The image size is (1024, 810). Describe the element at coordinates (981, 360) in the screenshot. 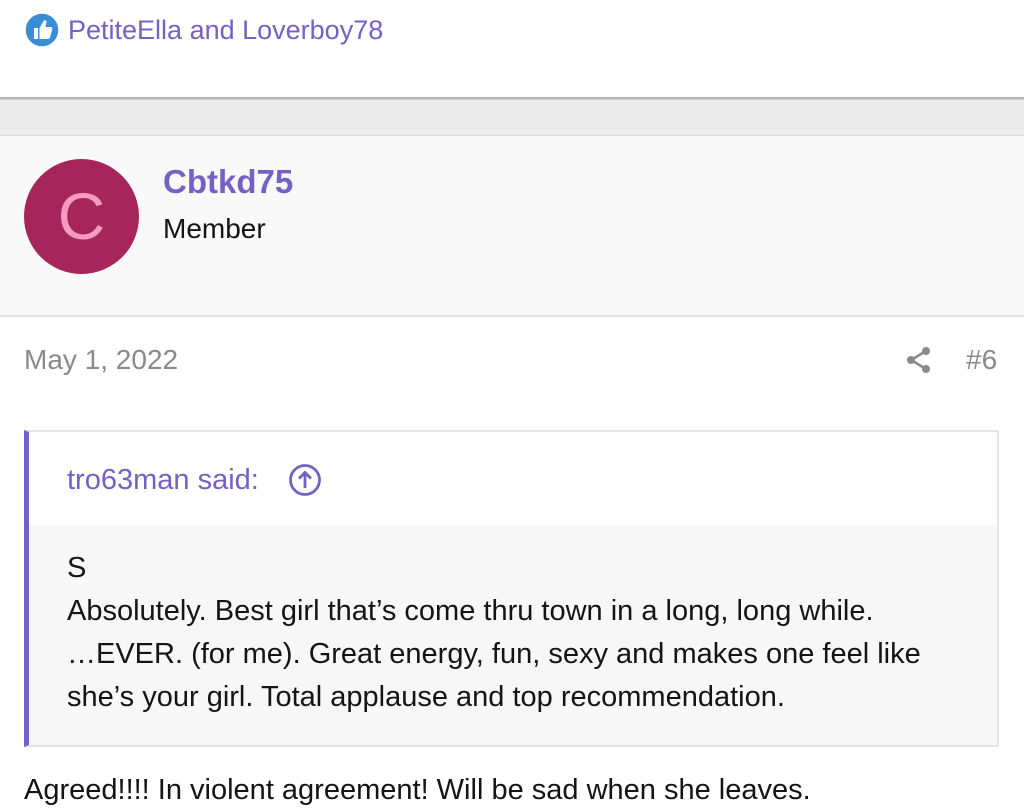

I see `post-number-link: #6` at that location.